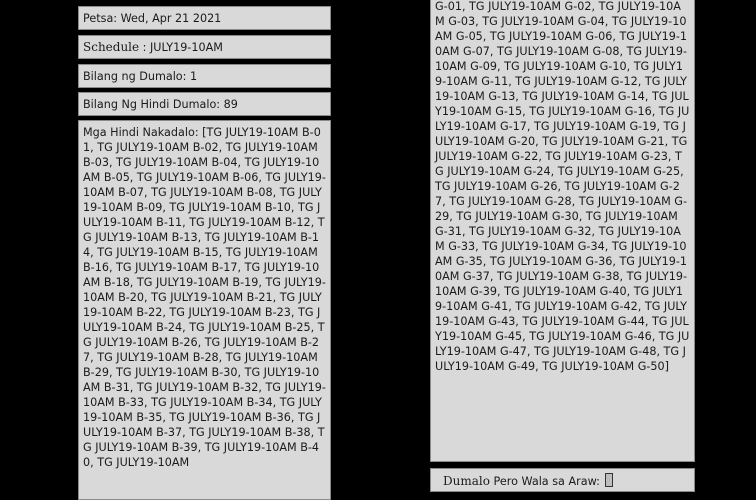 The width and height of the screenshot is (756, 500). I want to click on present-label: Dumalo, so click(466, 481).